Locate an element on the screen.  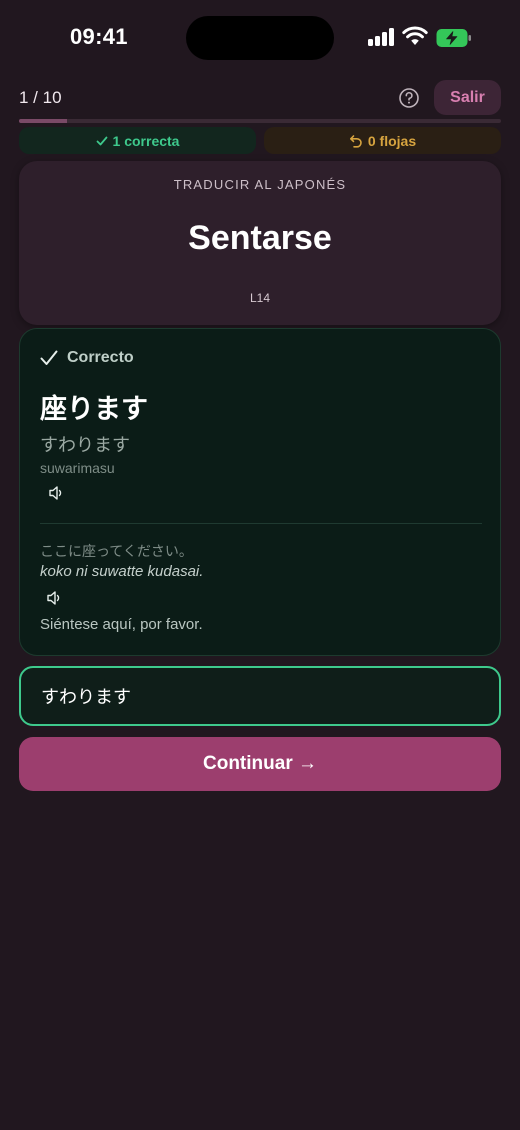
divider is located at coordinates (261, 523).